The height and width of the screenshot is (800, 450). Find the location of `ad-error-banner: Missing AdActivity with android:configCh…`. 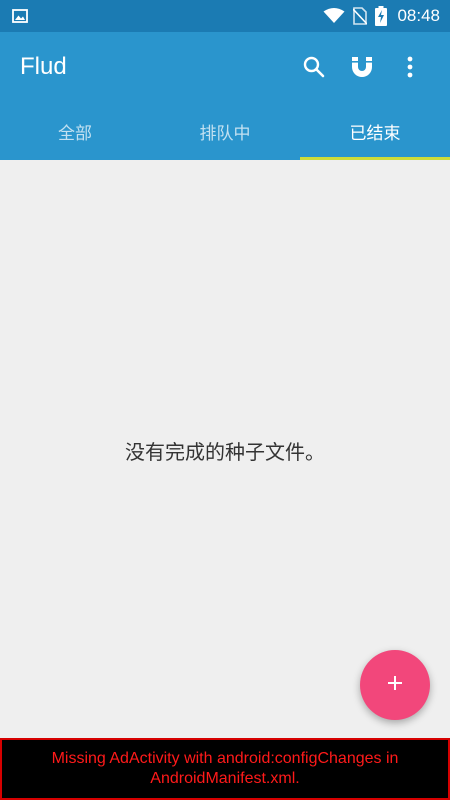

ad-error-banner: Missing AdActivity with android:configCh… is located at coordinates (225, 769).